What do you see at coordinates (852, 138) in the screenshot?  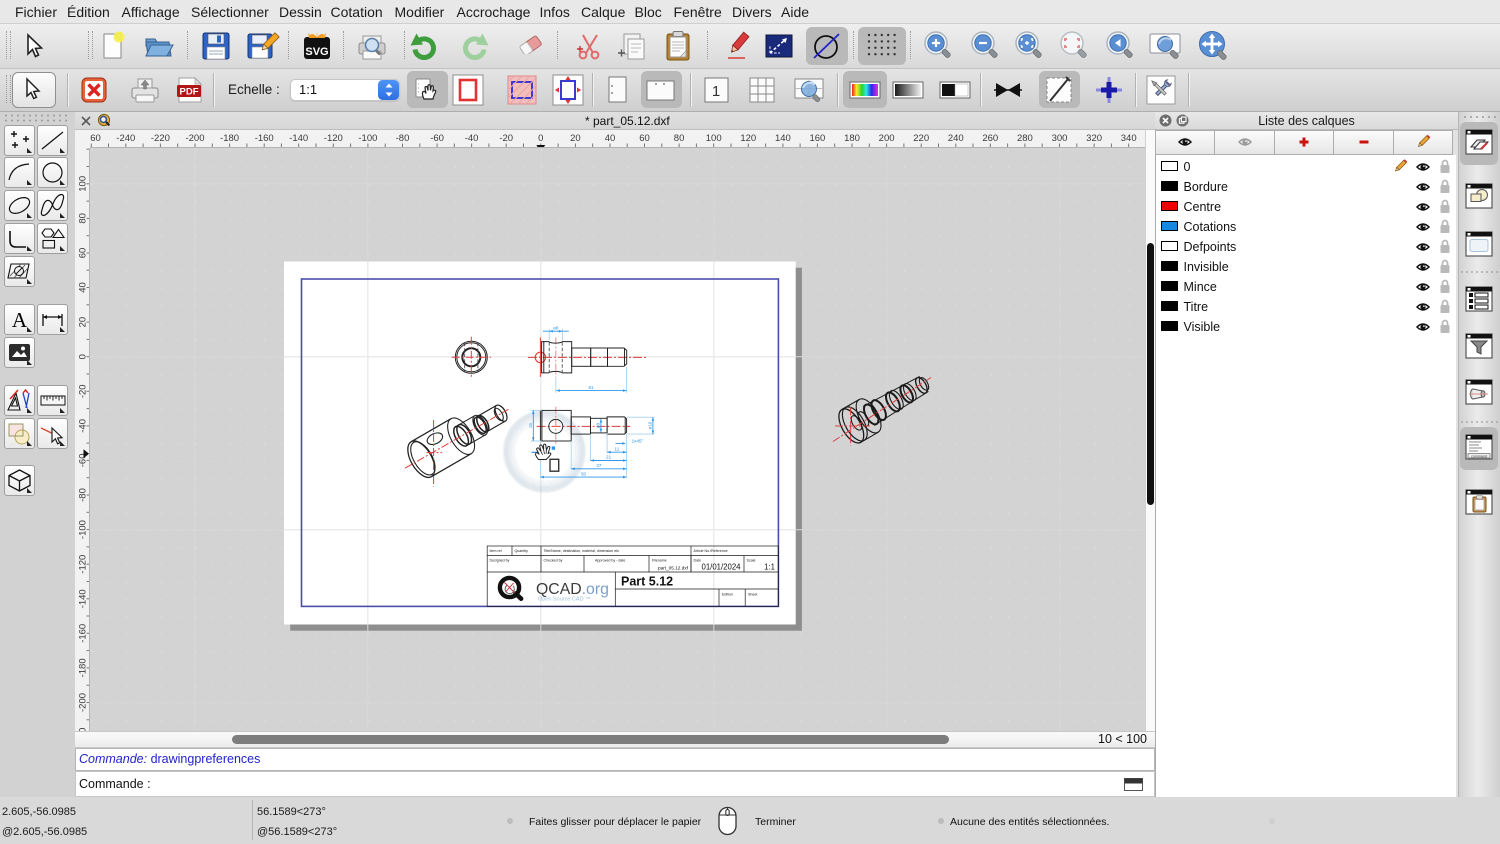 I see `svg-text: 180` at bounding box center [852, 138].